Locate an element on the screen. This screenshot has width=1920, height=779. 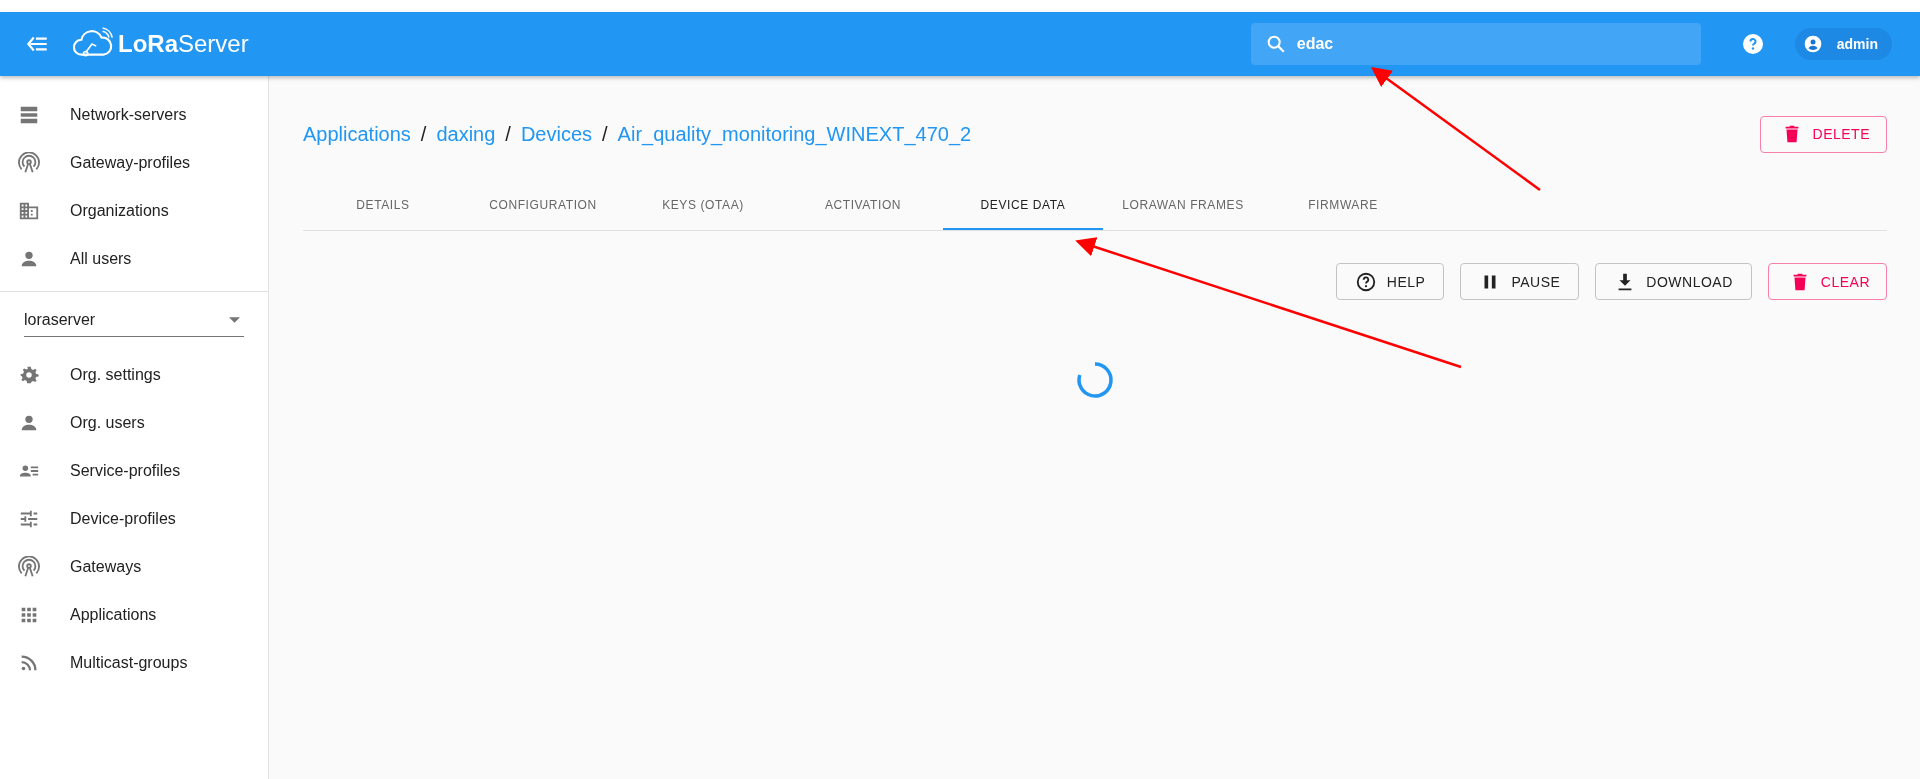
tab: FIRMWARE is located at coordinates (1343, 206).